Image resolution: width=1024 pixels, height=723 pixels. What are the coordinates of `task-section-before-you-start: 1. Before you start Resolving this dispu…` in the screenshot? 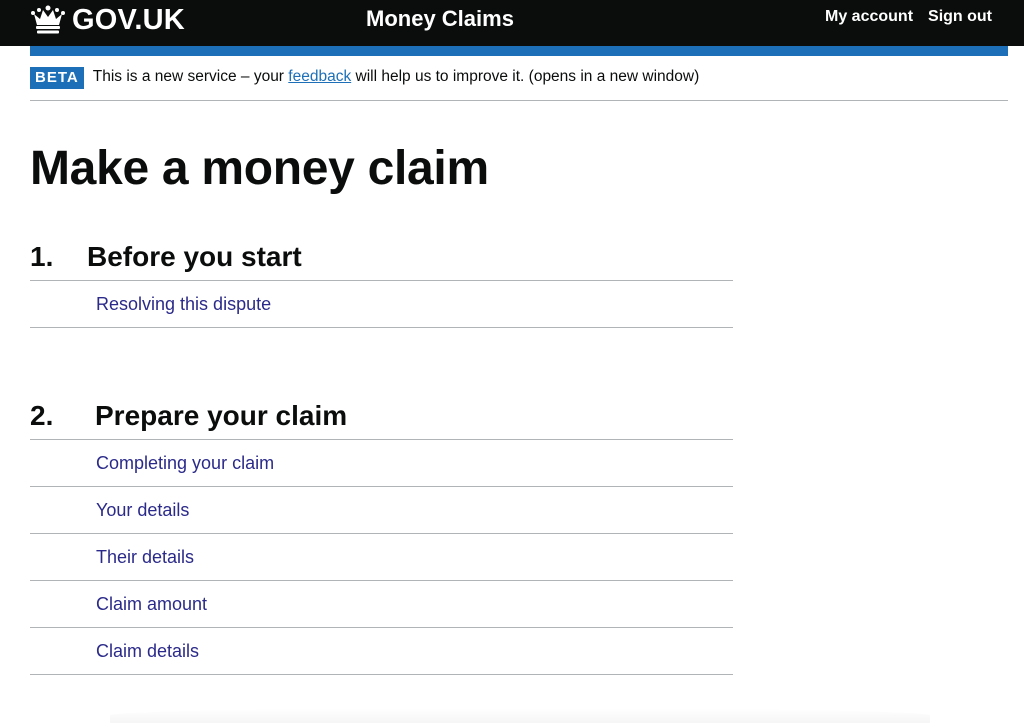 It's located at (381, 281).